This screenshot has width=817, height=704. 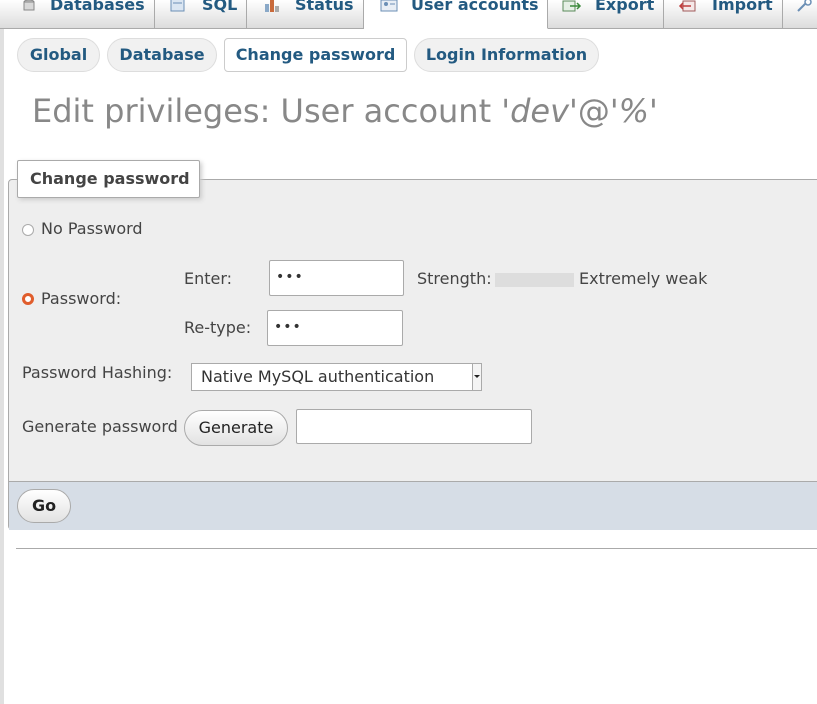 I want to click on export-icon, so click(x=572, y=6).